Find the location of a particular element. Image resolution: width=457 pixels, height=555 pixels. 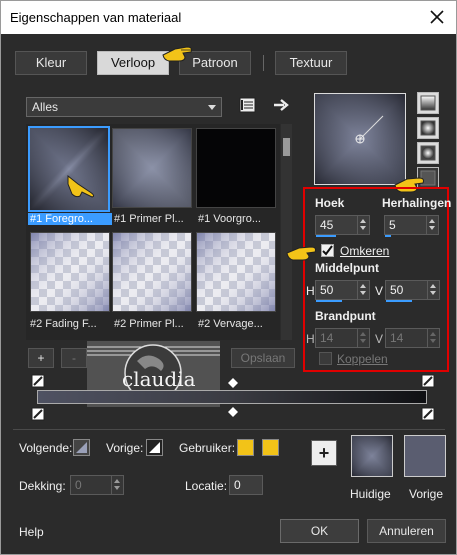

watermark-text: claudia is located at coordinates (159, 379).